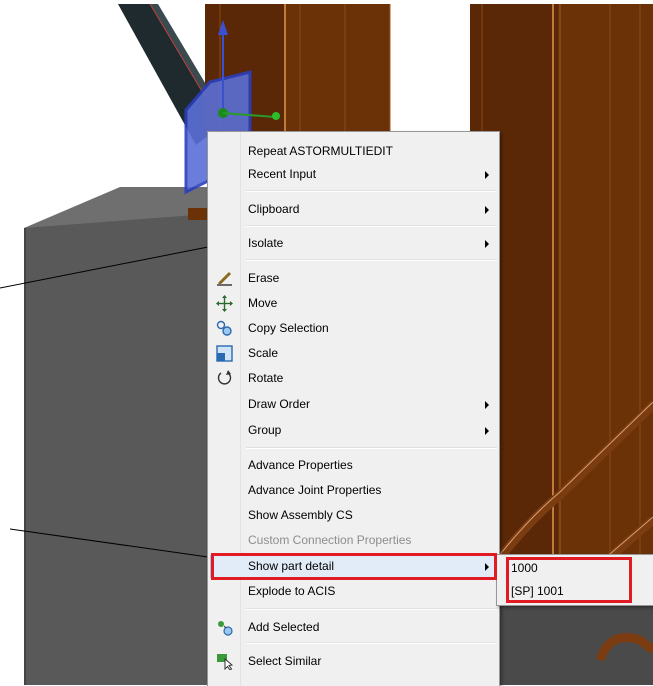 Image resolution: width=653 pixels, height=686 pixels. I want to click on menu-item-label: Recent Input, so click(282, 174).